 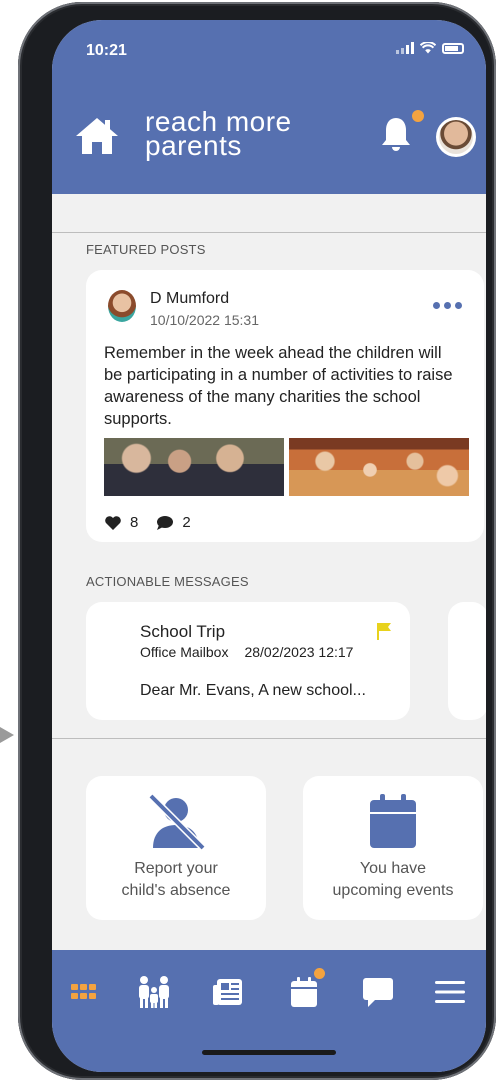 What do you see at coordinates (7, 735) in the screenshot?
I see `side-arrow-decoration` at bounding box center [7, 735].